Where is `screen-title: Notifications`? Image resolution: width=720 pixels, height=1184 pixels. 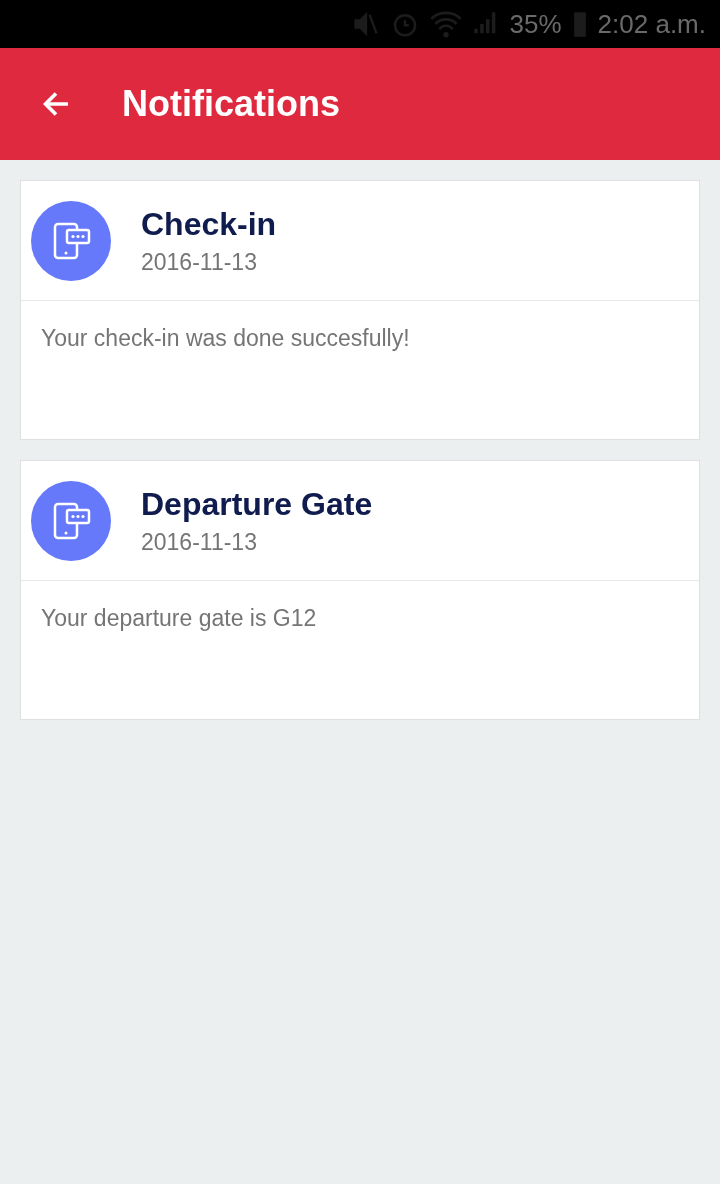
screen-title: Notifications is located at coordinates (231, 104).